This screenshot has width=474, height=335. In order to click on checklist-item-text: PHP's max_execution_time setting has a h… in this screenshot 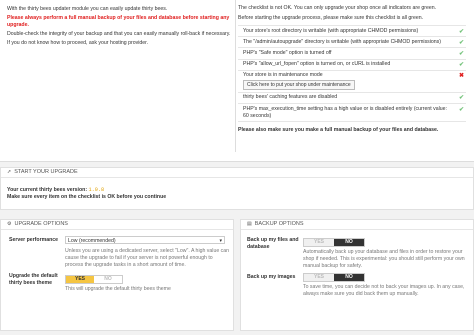, I will do `click(345, 112)`.